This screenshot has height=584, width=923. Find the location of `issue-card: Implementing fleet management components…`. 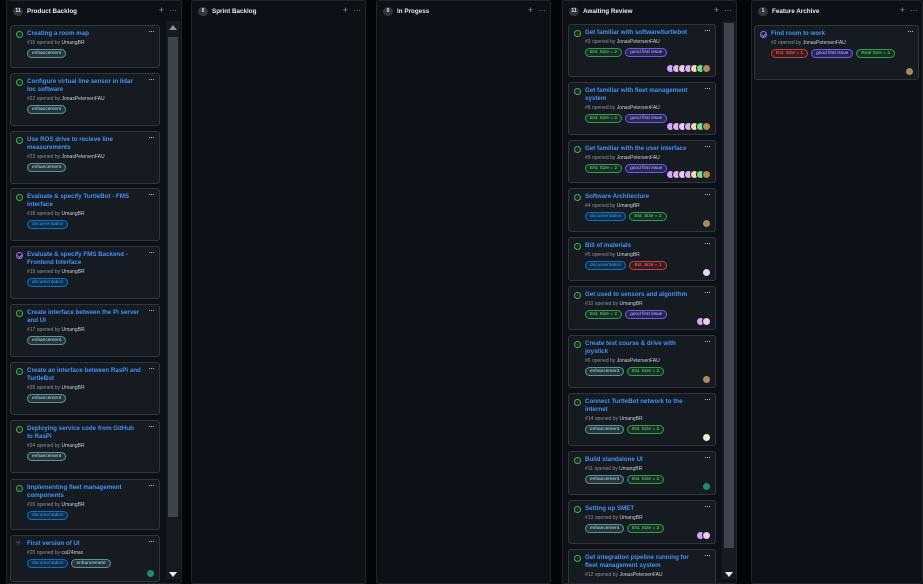

issue-card: Implementing fleet management components… is located at coordinates (85, 504).